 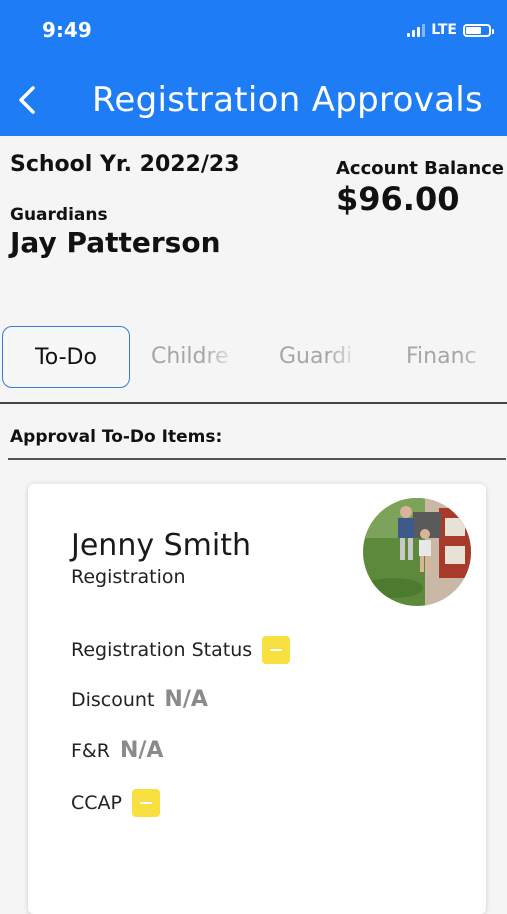 I want to click on chevron-left-icon, so click(x=27, y=100).